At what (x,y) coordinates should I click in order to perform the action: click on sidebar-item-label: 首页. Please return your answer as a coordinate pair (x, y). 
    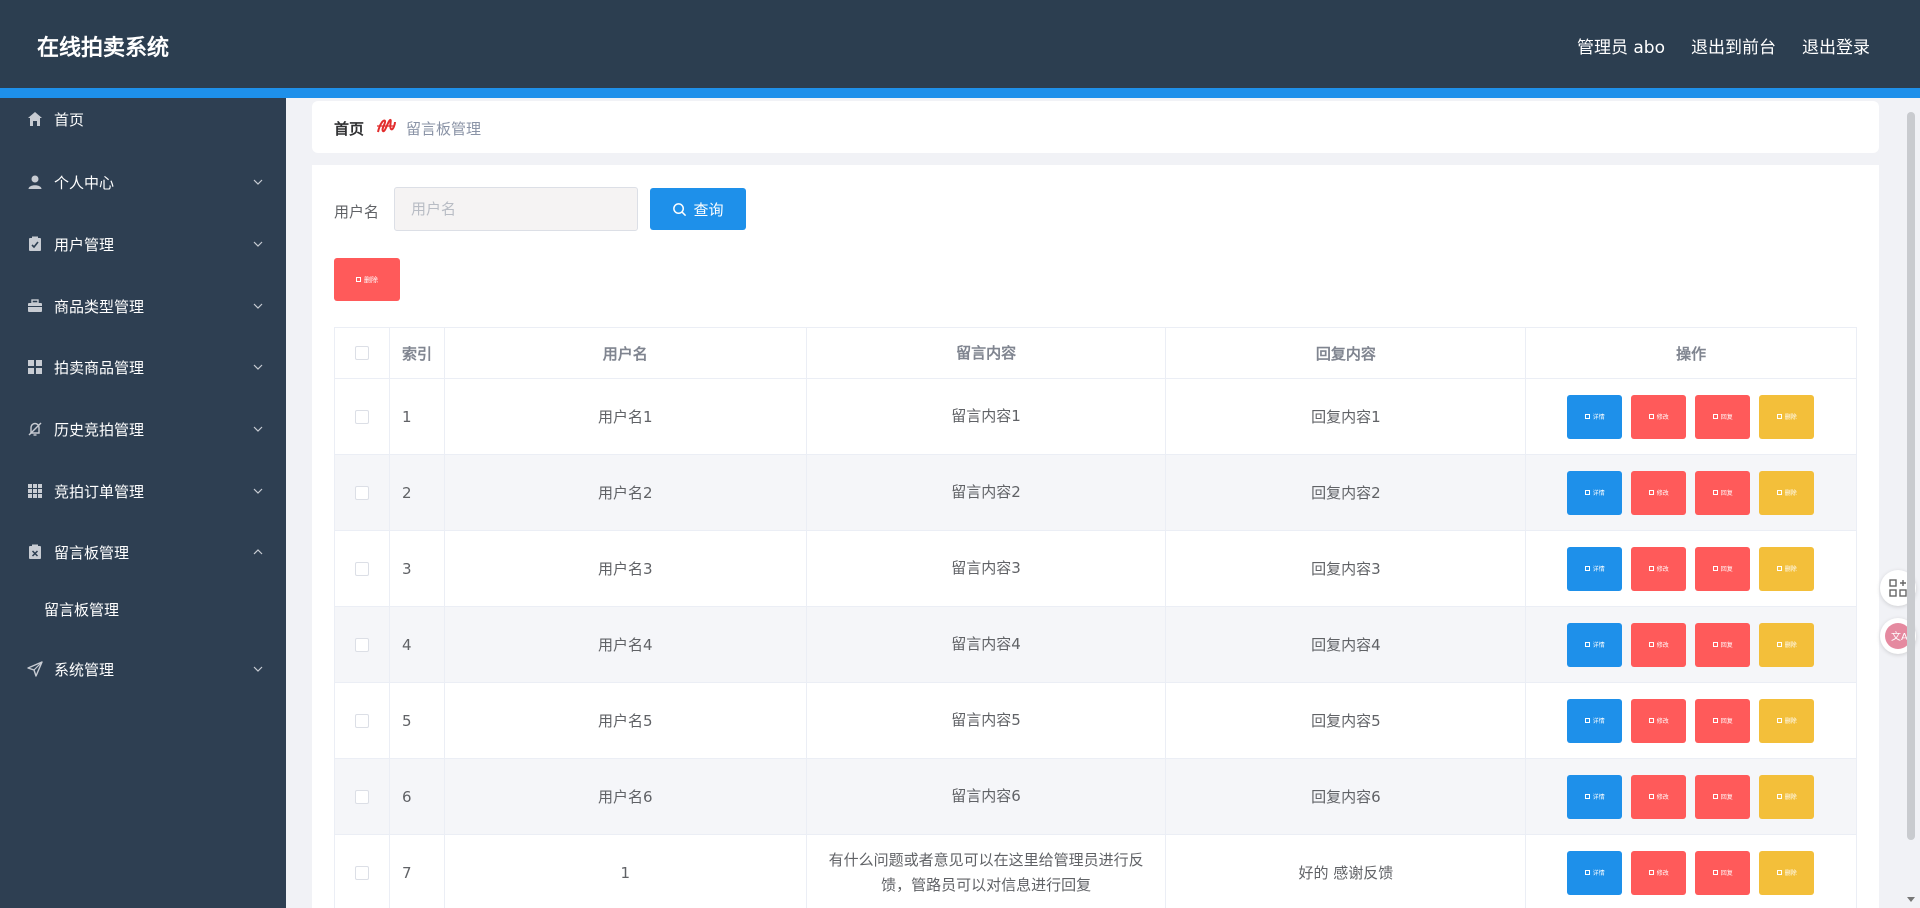
    Looking at the image, I should click on (69, 119).